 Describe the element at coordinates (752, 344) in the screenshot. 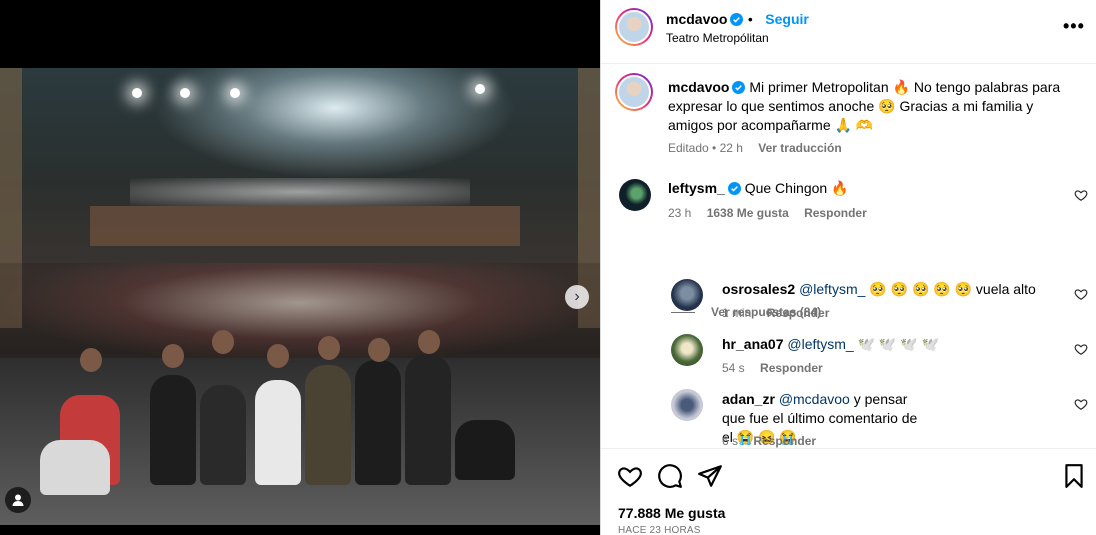

I see `reply-username: hr_ana07` at that location.